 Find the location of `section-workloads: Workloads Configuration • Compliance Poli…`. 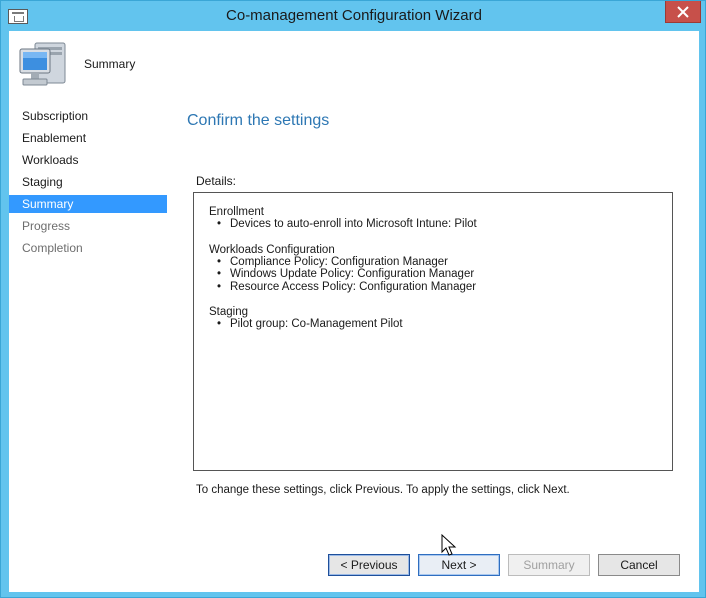

section-workloads: Workloads Configuration • Compliance Poli… is located at coordinates (440, 269).